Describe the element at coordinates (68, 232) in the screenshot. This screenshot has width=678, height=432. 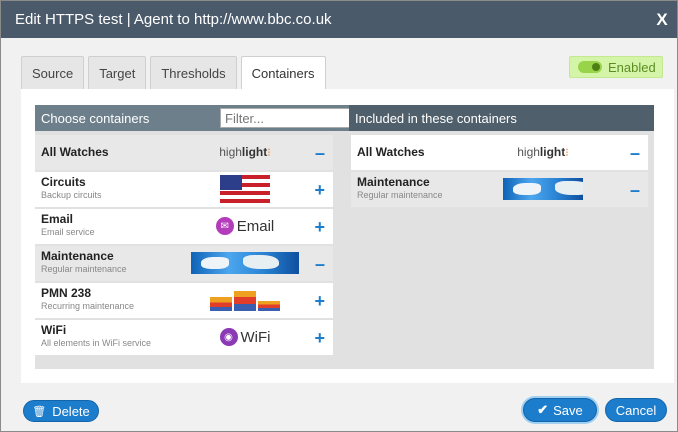
I see `container-description: Email service` at that location.